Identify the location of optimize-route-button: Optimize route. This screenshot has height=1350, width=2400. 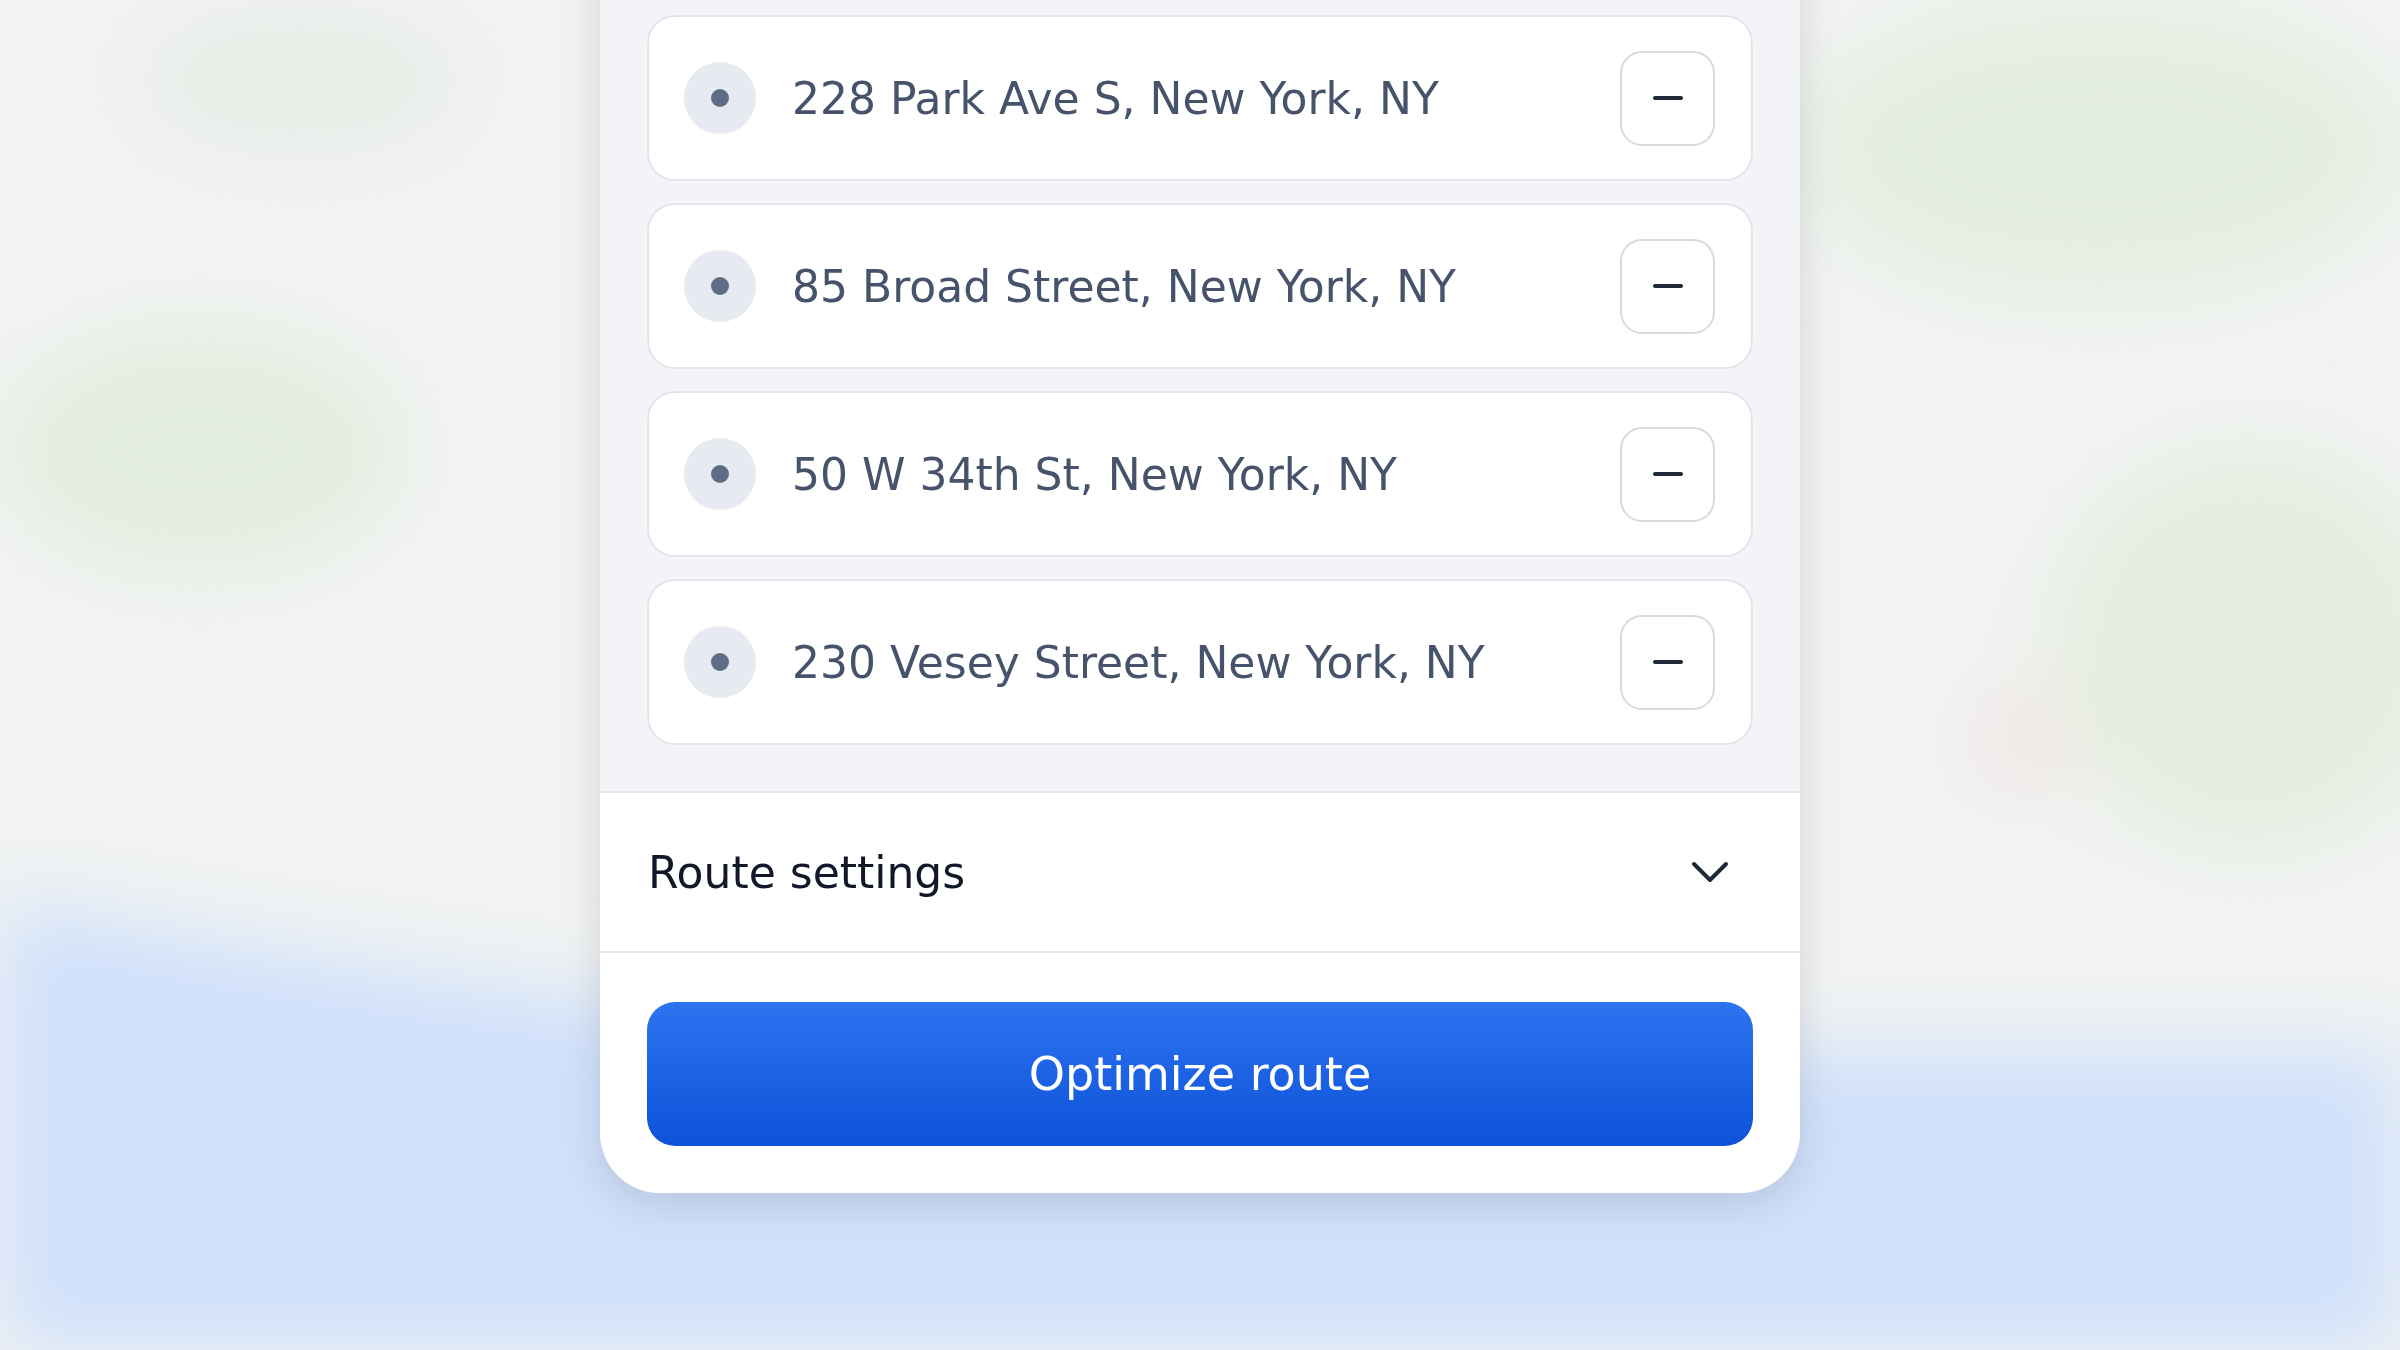
(1200, 1074).